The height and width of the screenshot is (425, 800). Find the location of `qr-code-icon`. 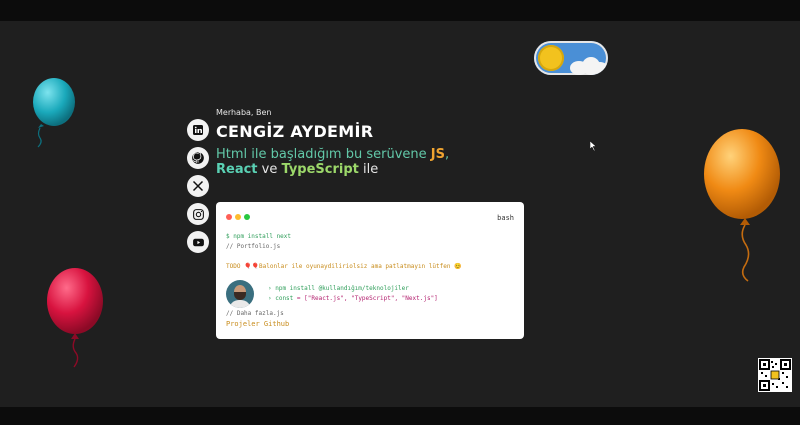

qr-code-icon is located at coordinates (775, 375).